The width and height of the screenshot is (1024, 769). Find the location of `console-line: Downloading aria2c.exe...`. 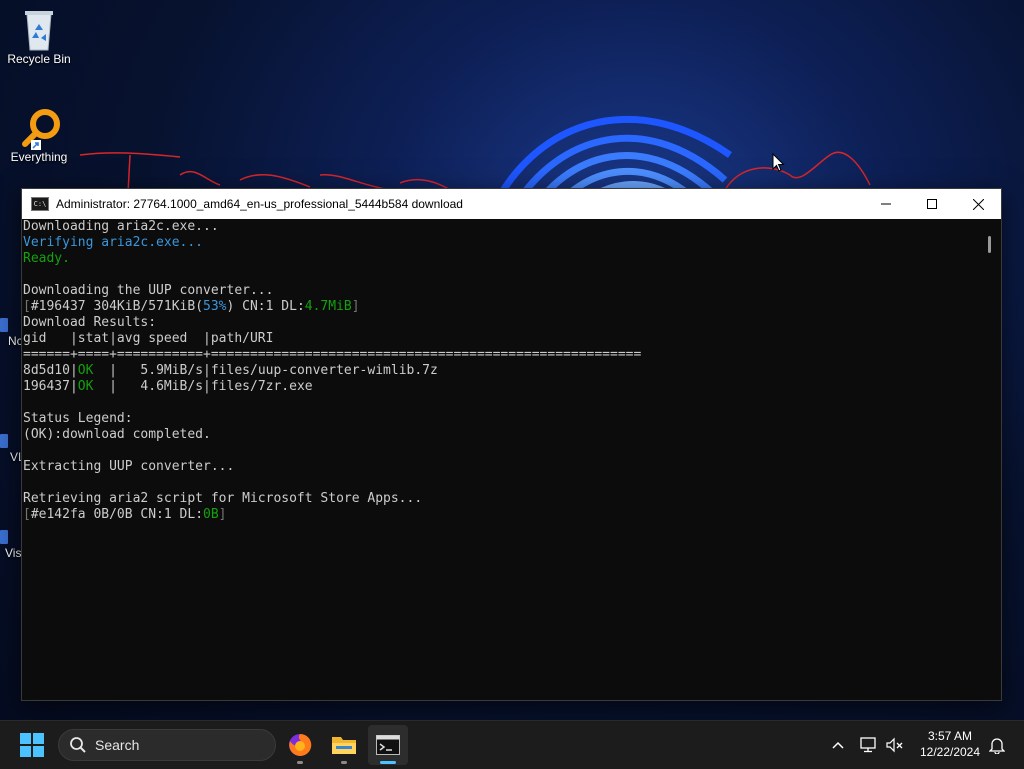

console-line: Downloading aria2c.exe... is located at coordinates (502, 227).